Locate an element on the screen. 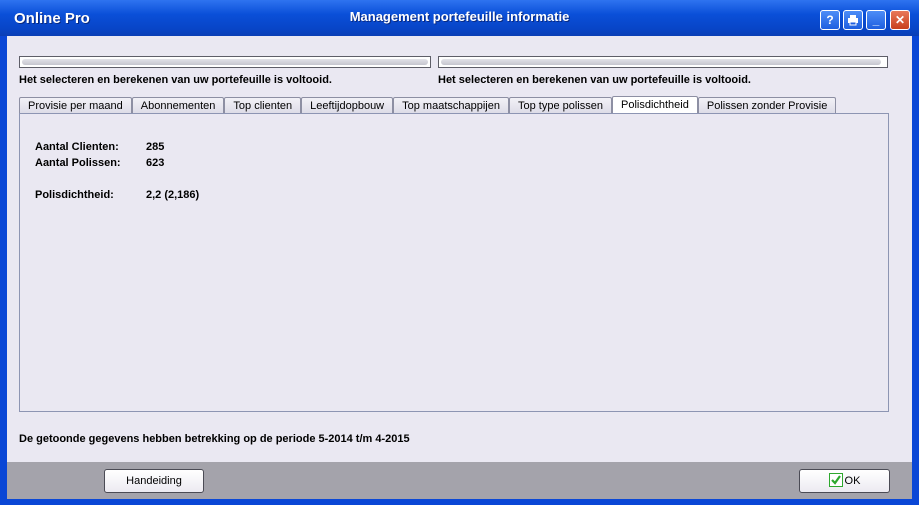 The width and height of the screenshot is (919, 505). help-button: ? is located at coordinates (830, 20).